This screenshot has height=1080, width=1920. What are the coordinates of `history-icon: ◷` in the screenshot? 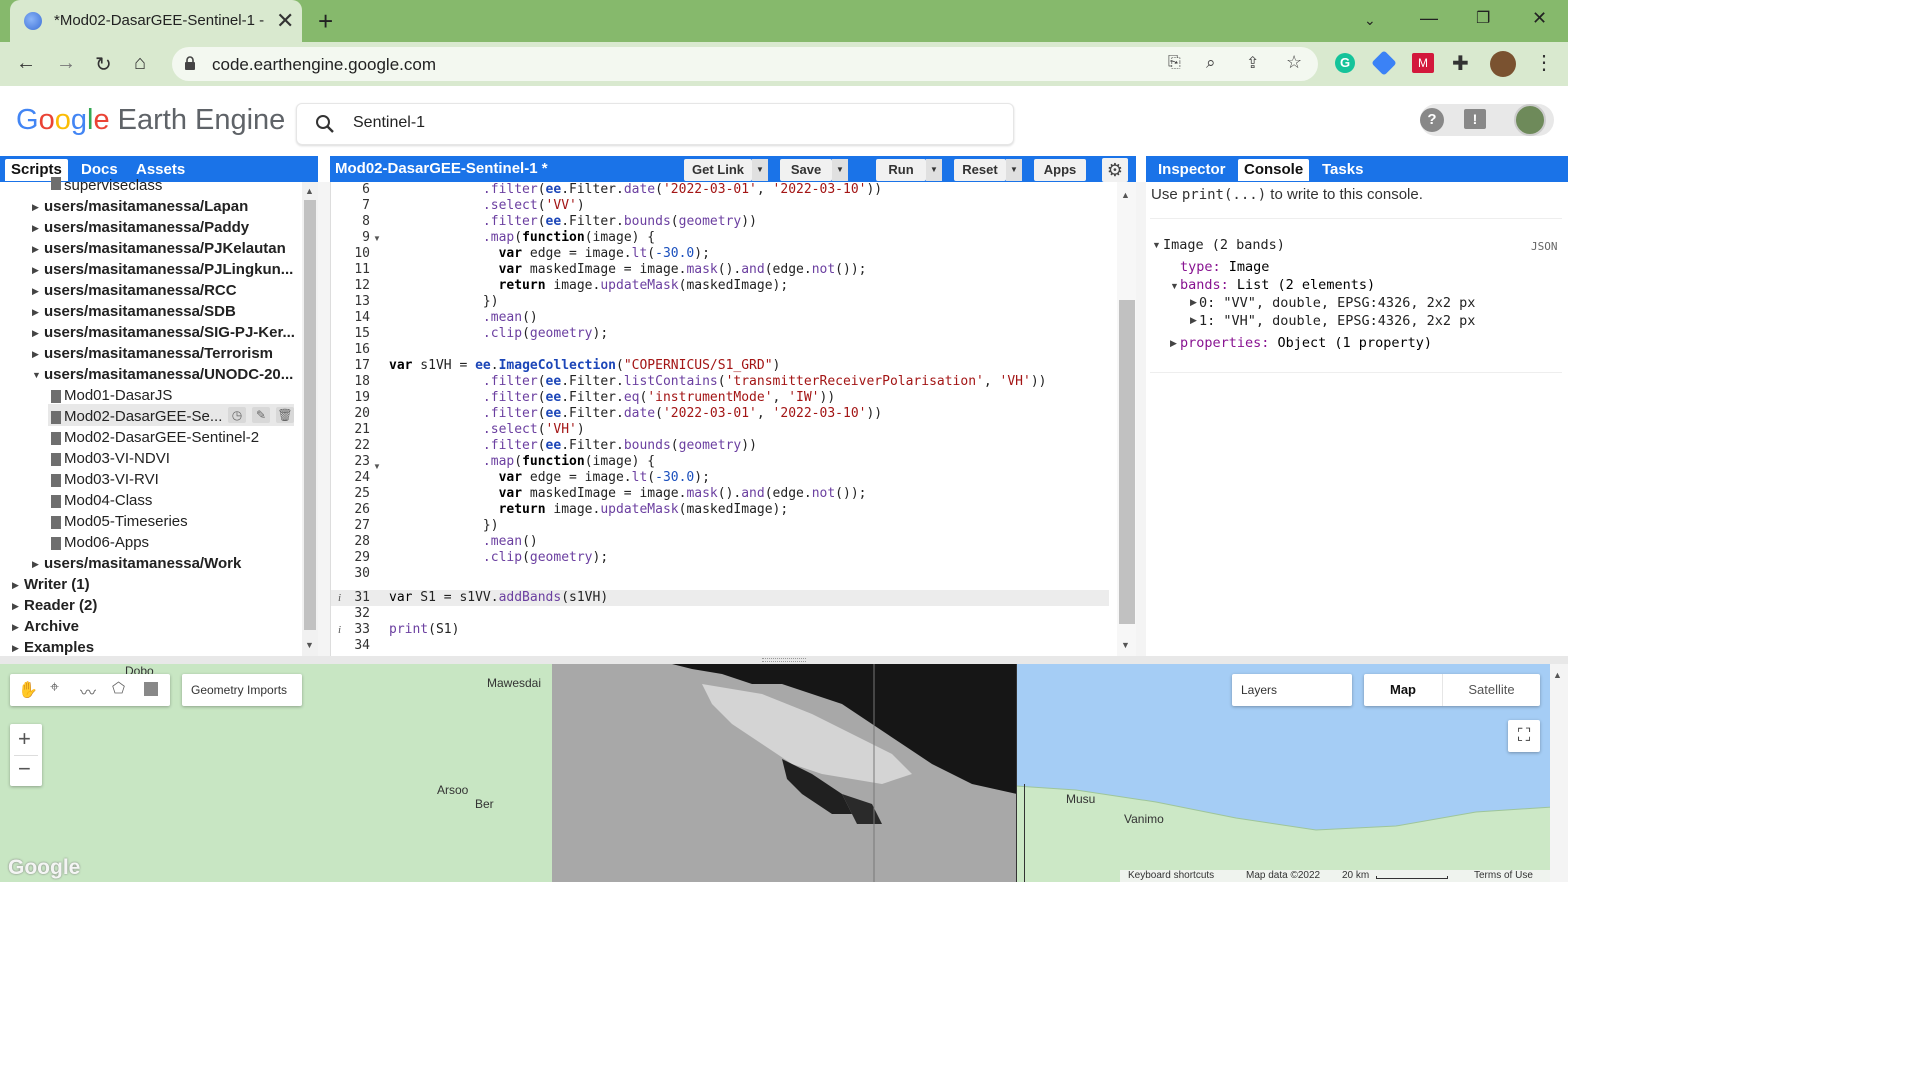 It's located at (237, 415).